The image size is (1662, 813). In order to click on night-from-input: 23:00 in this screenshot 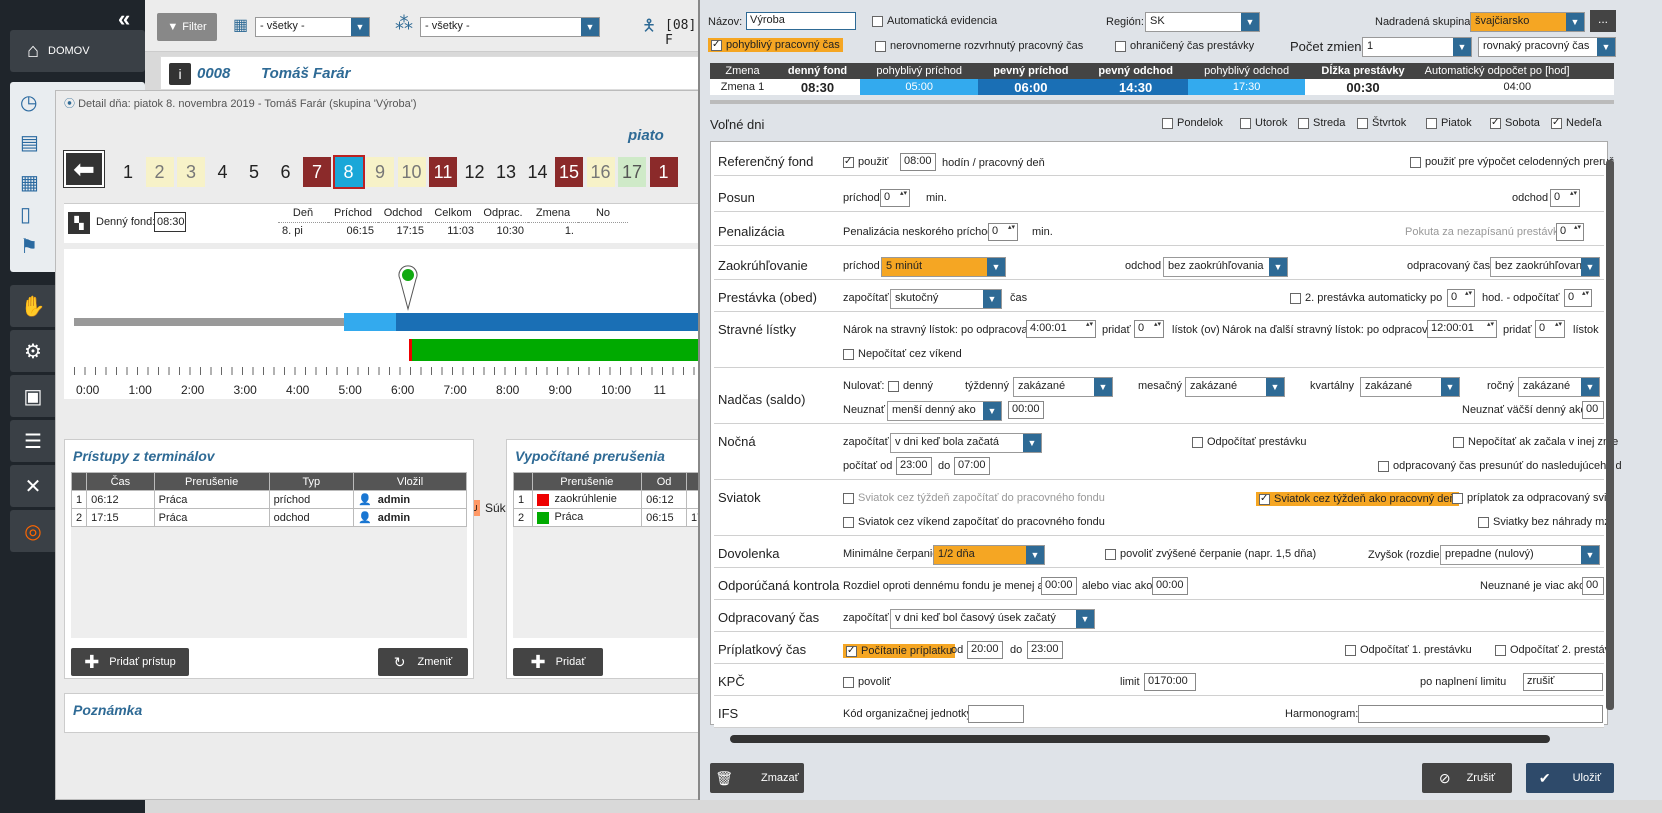, I will do `click(914, 466)`.